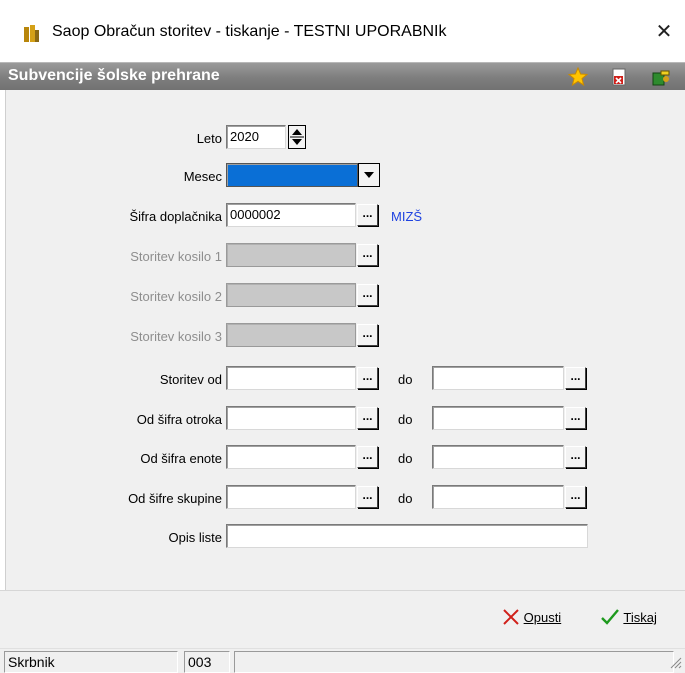 The width and height of the screenshot is (685, 673). What do you see at coordinates (407, 536) in the screenshot?
I see `opis-liste-input` at bounding box center [407, 536].